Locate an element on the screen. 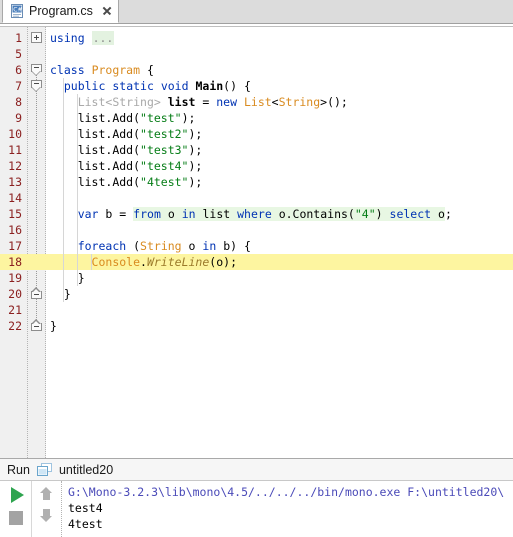 The height and width of the screenshot is (537, 513). code-line: List<String> list = new List<String>(); is located at coordinates (280, 102).